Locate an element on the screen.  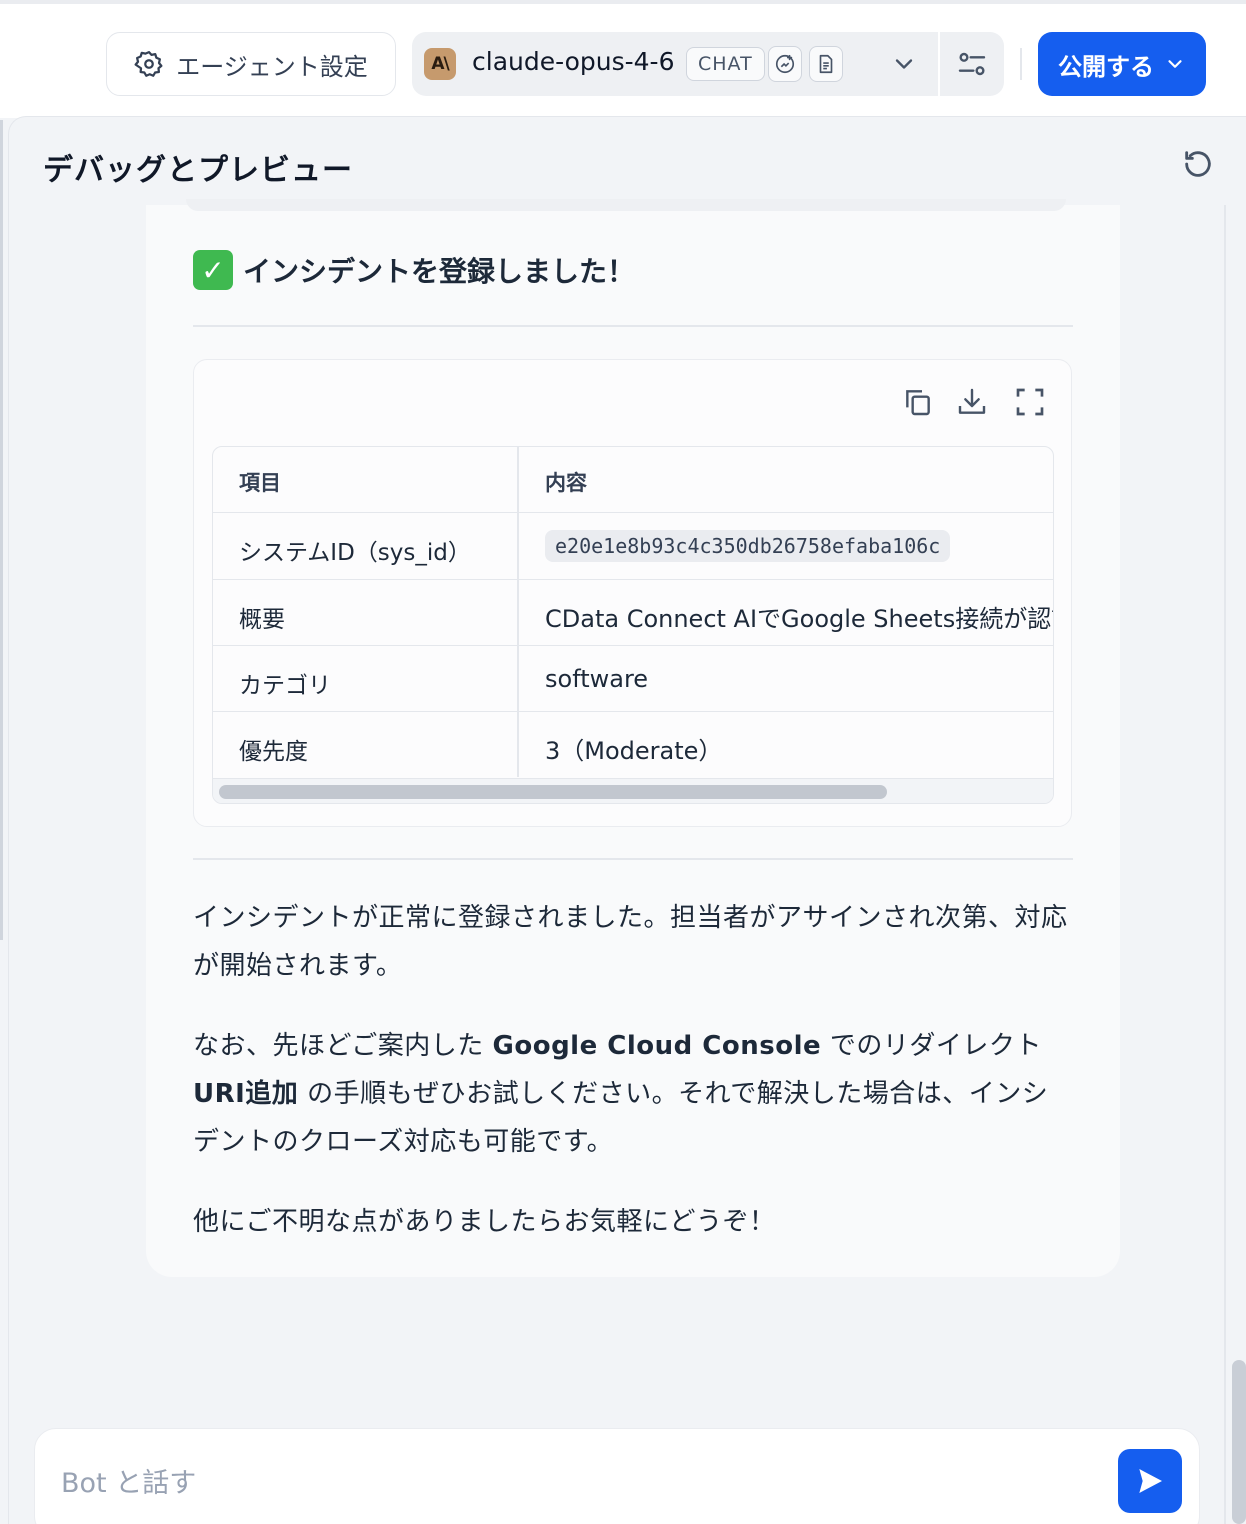
model-divider is located at coordinates (939, 64).